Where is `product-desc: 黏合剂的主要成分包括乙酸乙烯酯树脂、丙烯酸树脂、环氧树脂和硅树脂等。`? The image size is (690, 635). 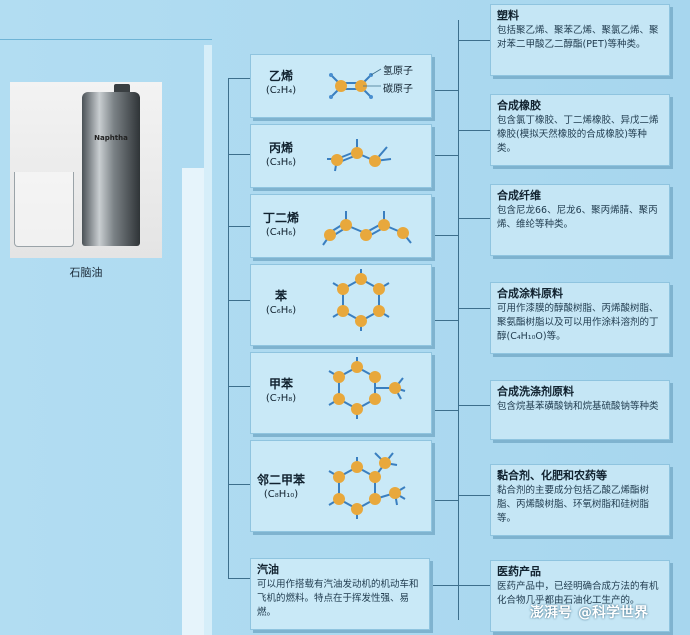
product-desc: 黏合剂的主要成分包括乙酸乙烯酯树脂、丙烯酸树脂、环氧树脂和硅树脂等。 is located at coordinates (573, 504).